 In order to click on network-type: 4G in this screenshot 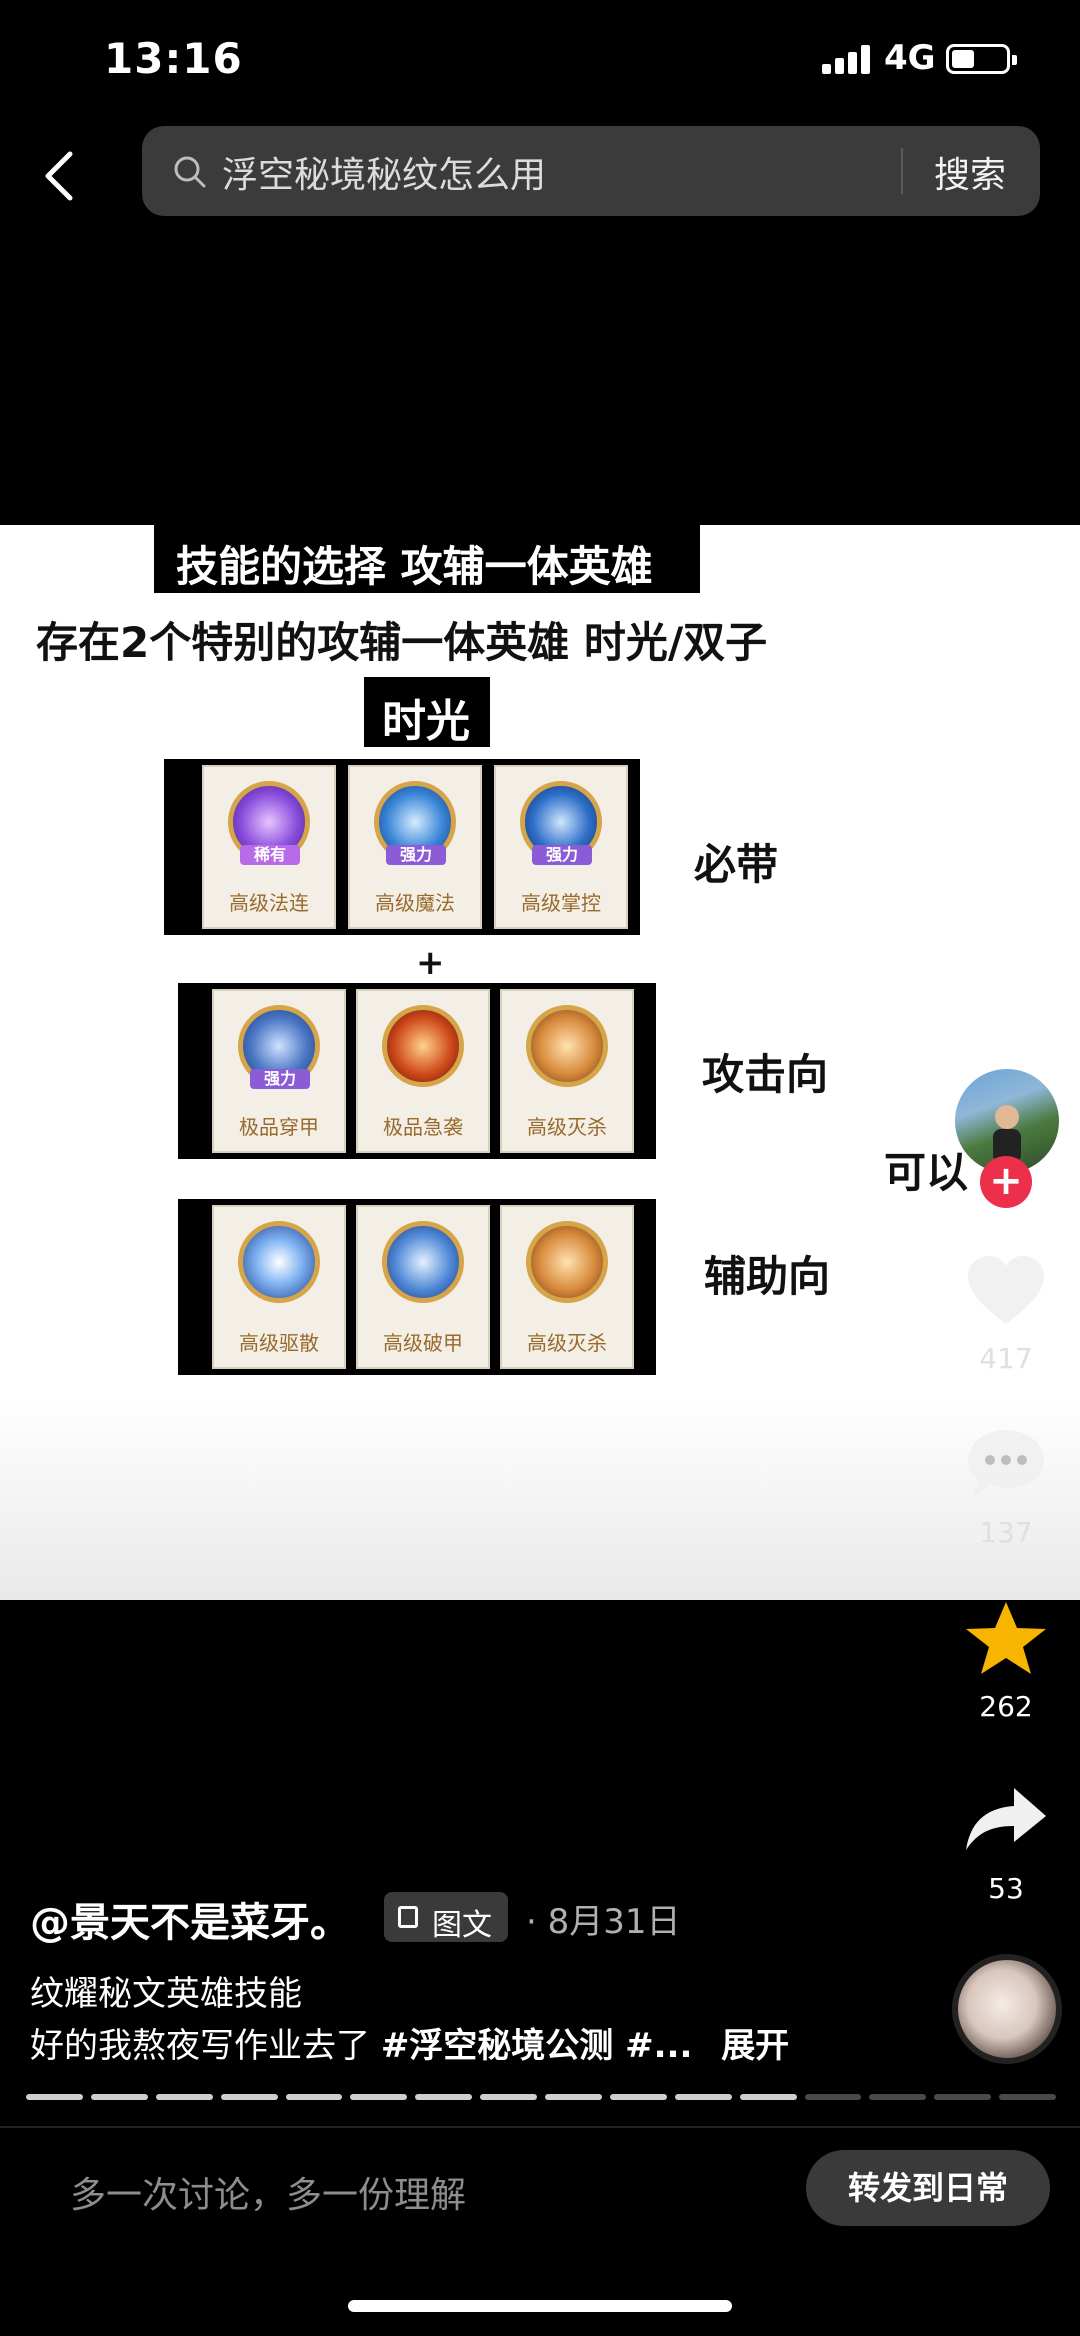, I will do `click(910, 58)`.